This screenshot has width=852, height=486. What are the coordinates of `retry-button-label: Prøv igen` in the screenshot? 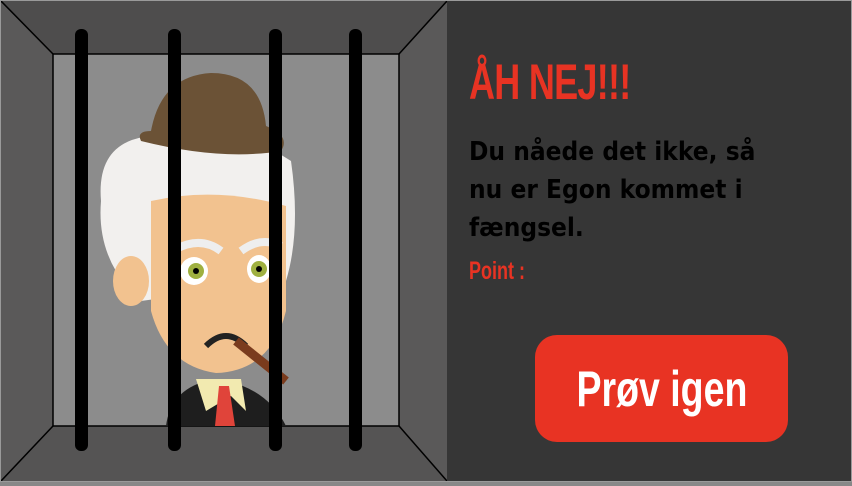 It's located at (661, 388).